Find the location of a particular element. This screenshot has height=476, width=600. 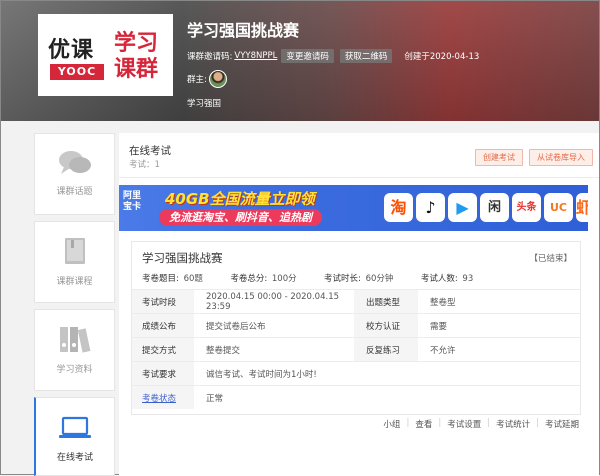

duration-label: 考试时长: is located at coordinates (342, 279).